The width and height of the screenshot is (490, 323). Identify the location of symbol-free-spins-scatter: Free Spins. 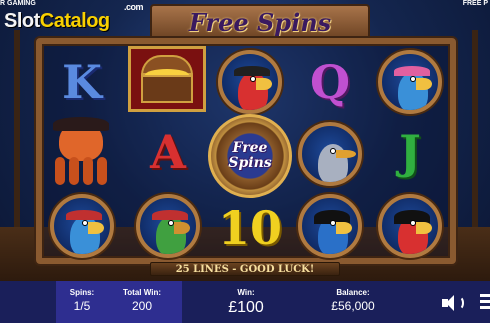
(250, 156).